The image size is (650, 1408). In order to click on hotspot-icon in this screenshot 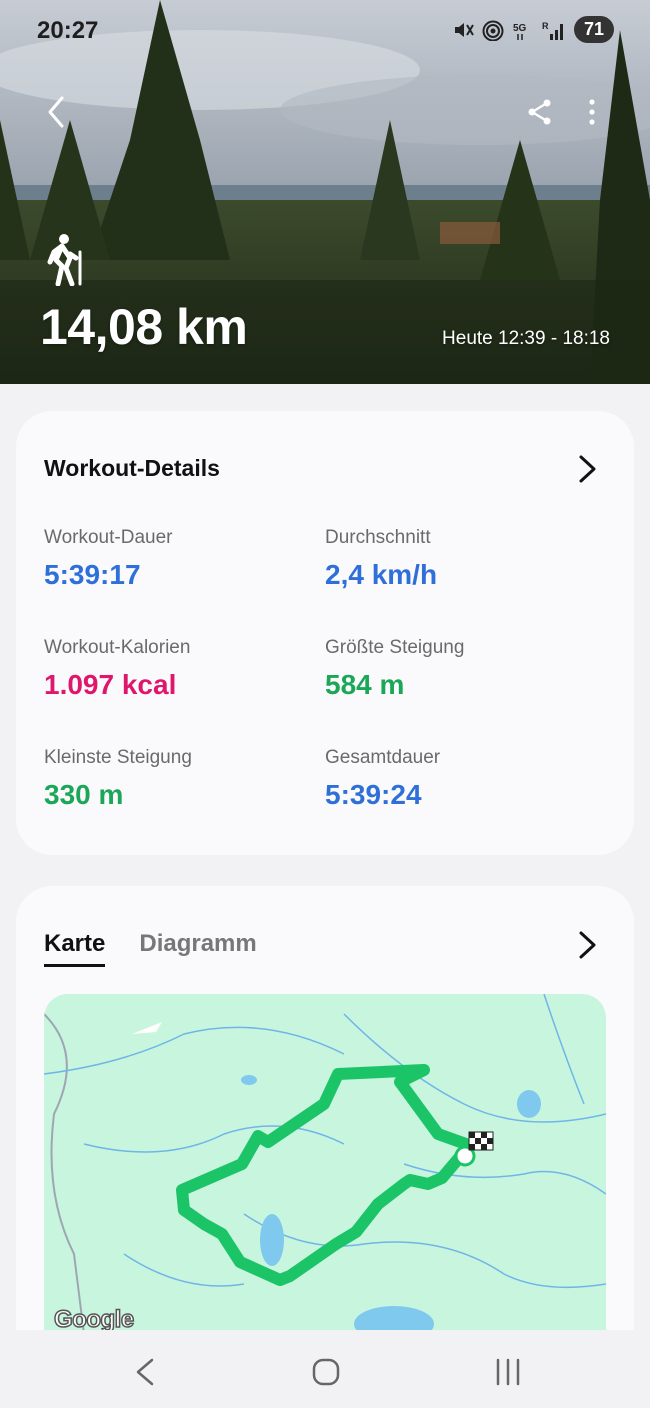, I will do `click(493, 30)`.